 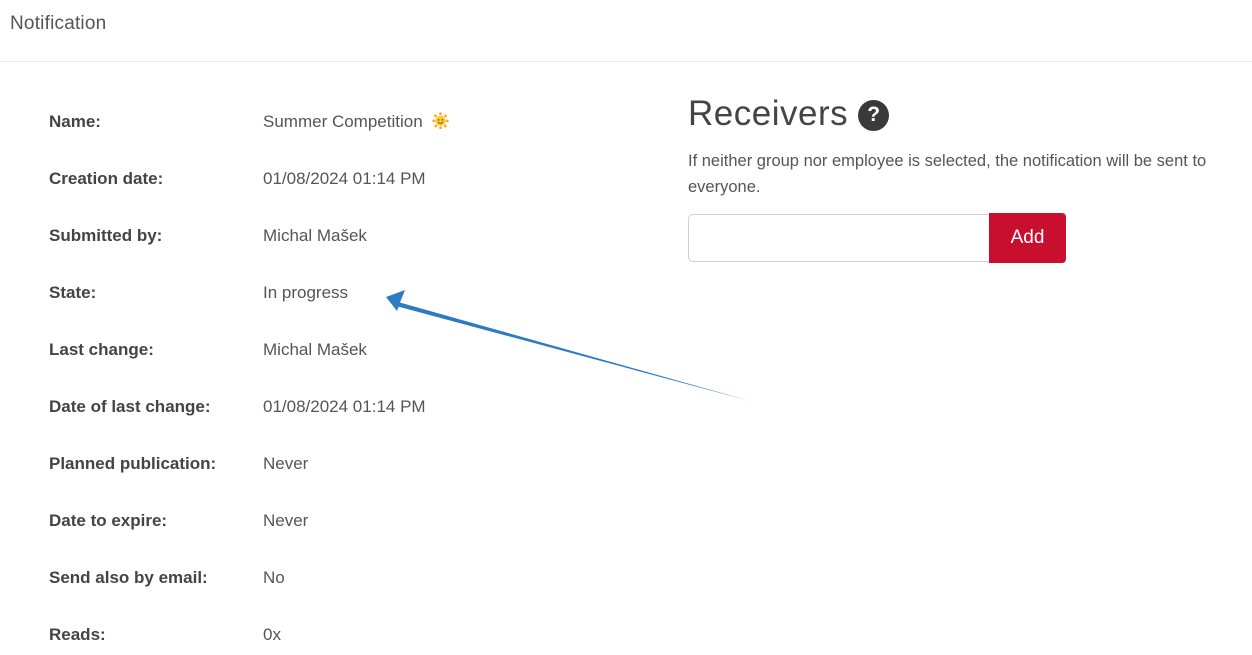 What do you see at coordinates (306, 292) in the screenshot?
I see `state-value: In progress` at bounding box center [306, 292].